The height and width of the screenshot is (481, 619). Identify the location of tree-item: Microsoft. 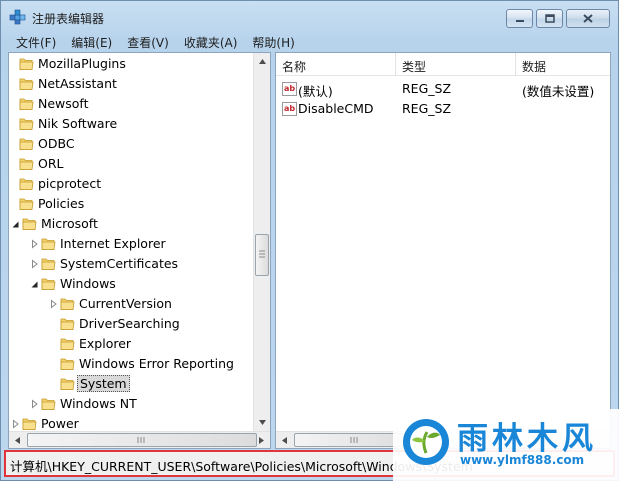
(132, 224).